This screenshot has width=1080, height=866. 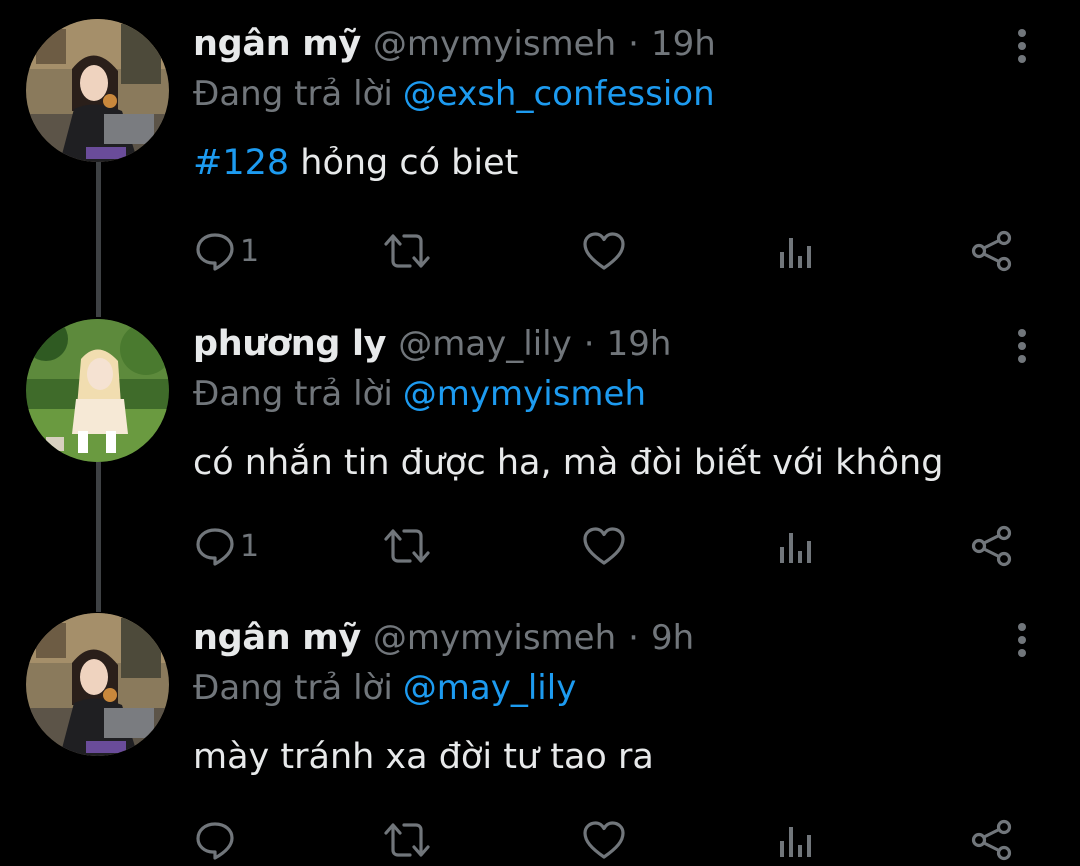 I want to click on tweet-header: ngân mỹ @mymyismeh · 9h, so click(x=443, y=644).